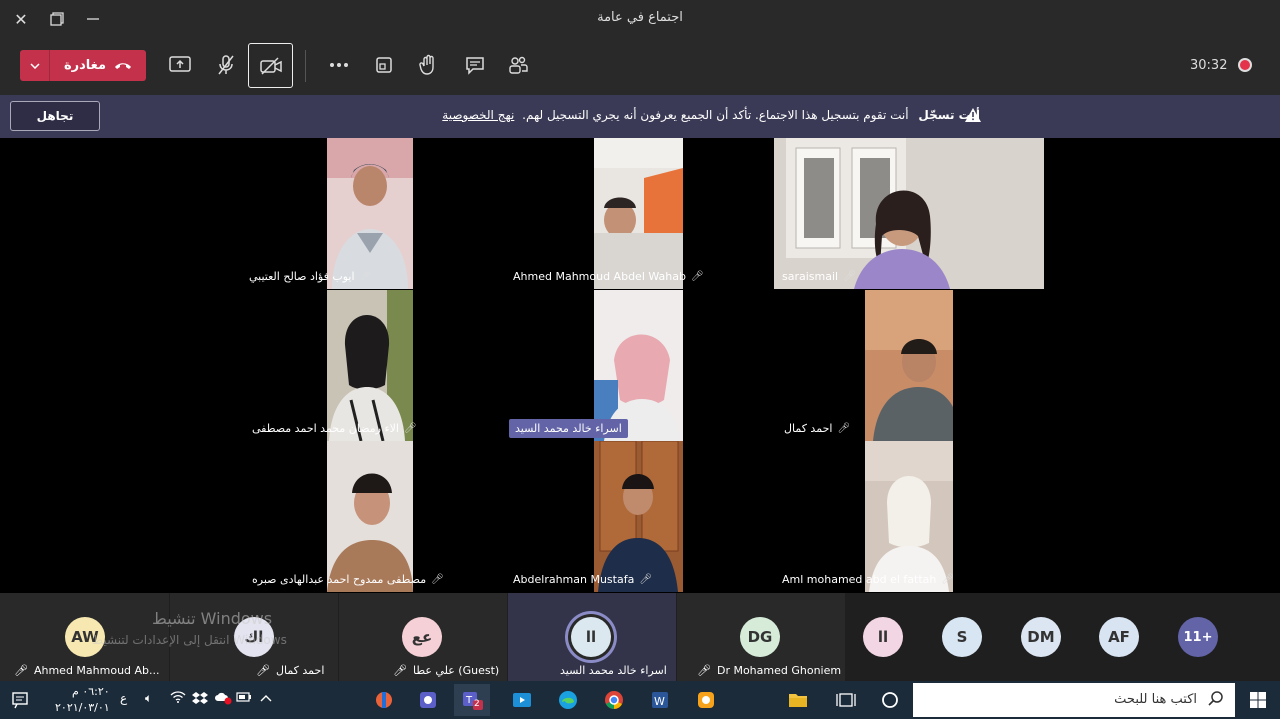  I want to click on battery-icon, so click(244, 698).